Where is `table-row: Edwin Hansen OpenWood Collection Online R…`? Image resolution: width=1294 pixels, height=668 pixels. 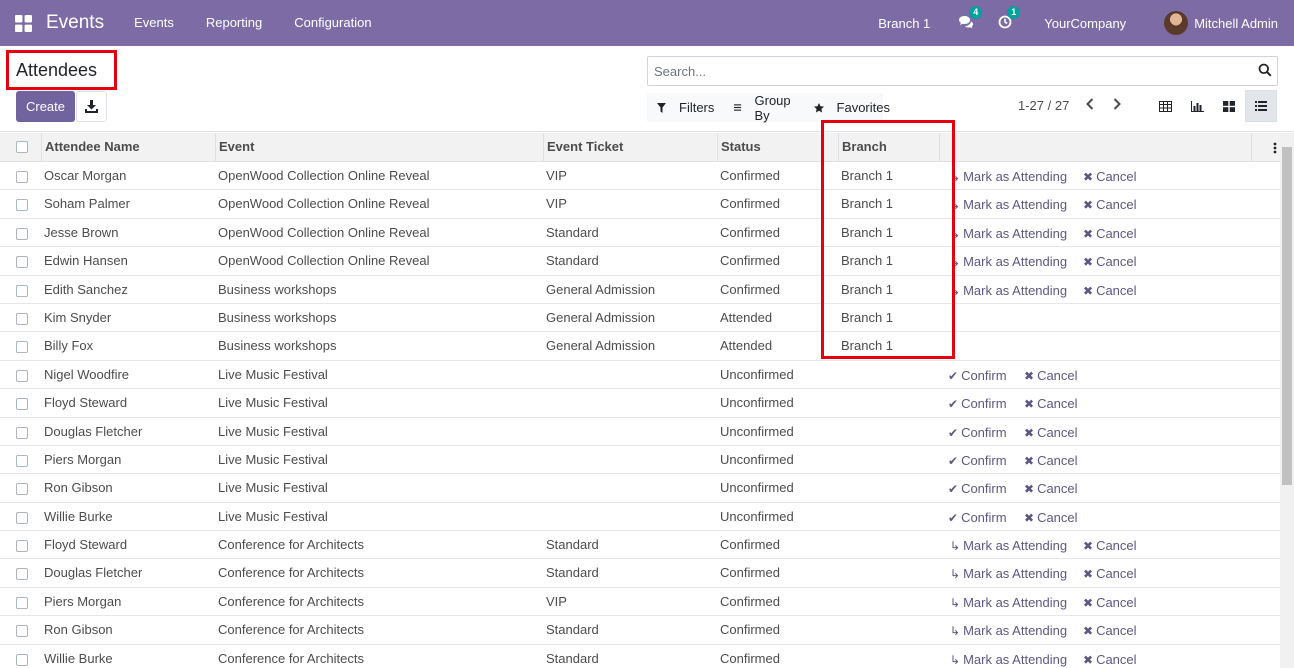
table-row: Edwin Hansen OpenWood Collection Online R… is located at coordinates (640, 261).